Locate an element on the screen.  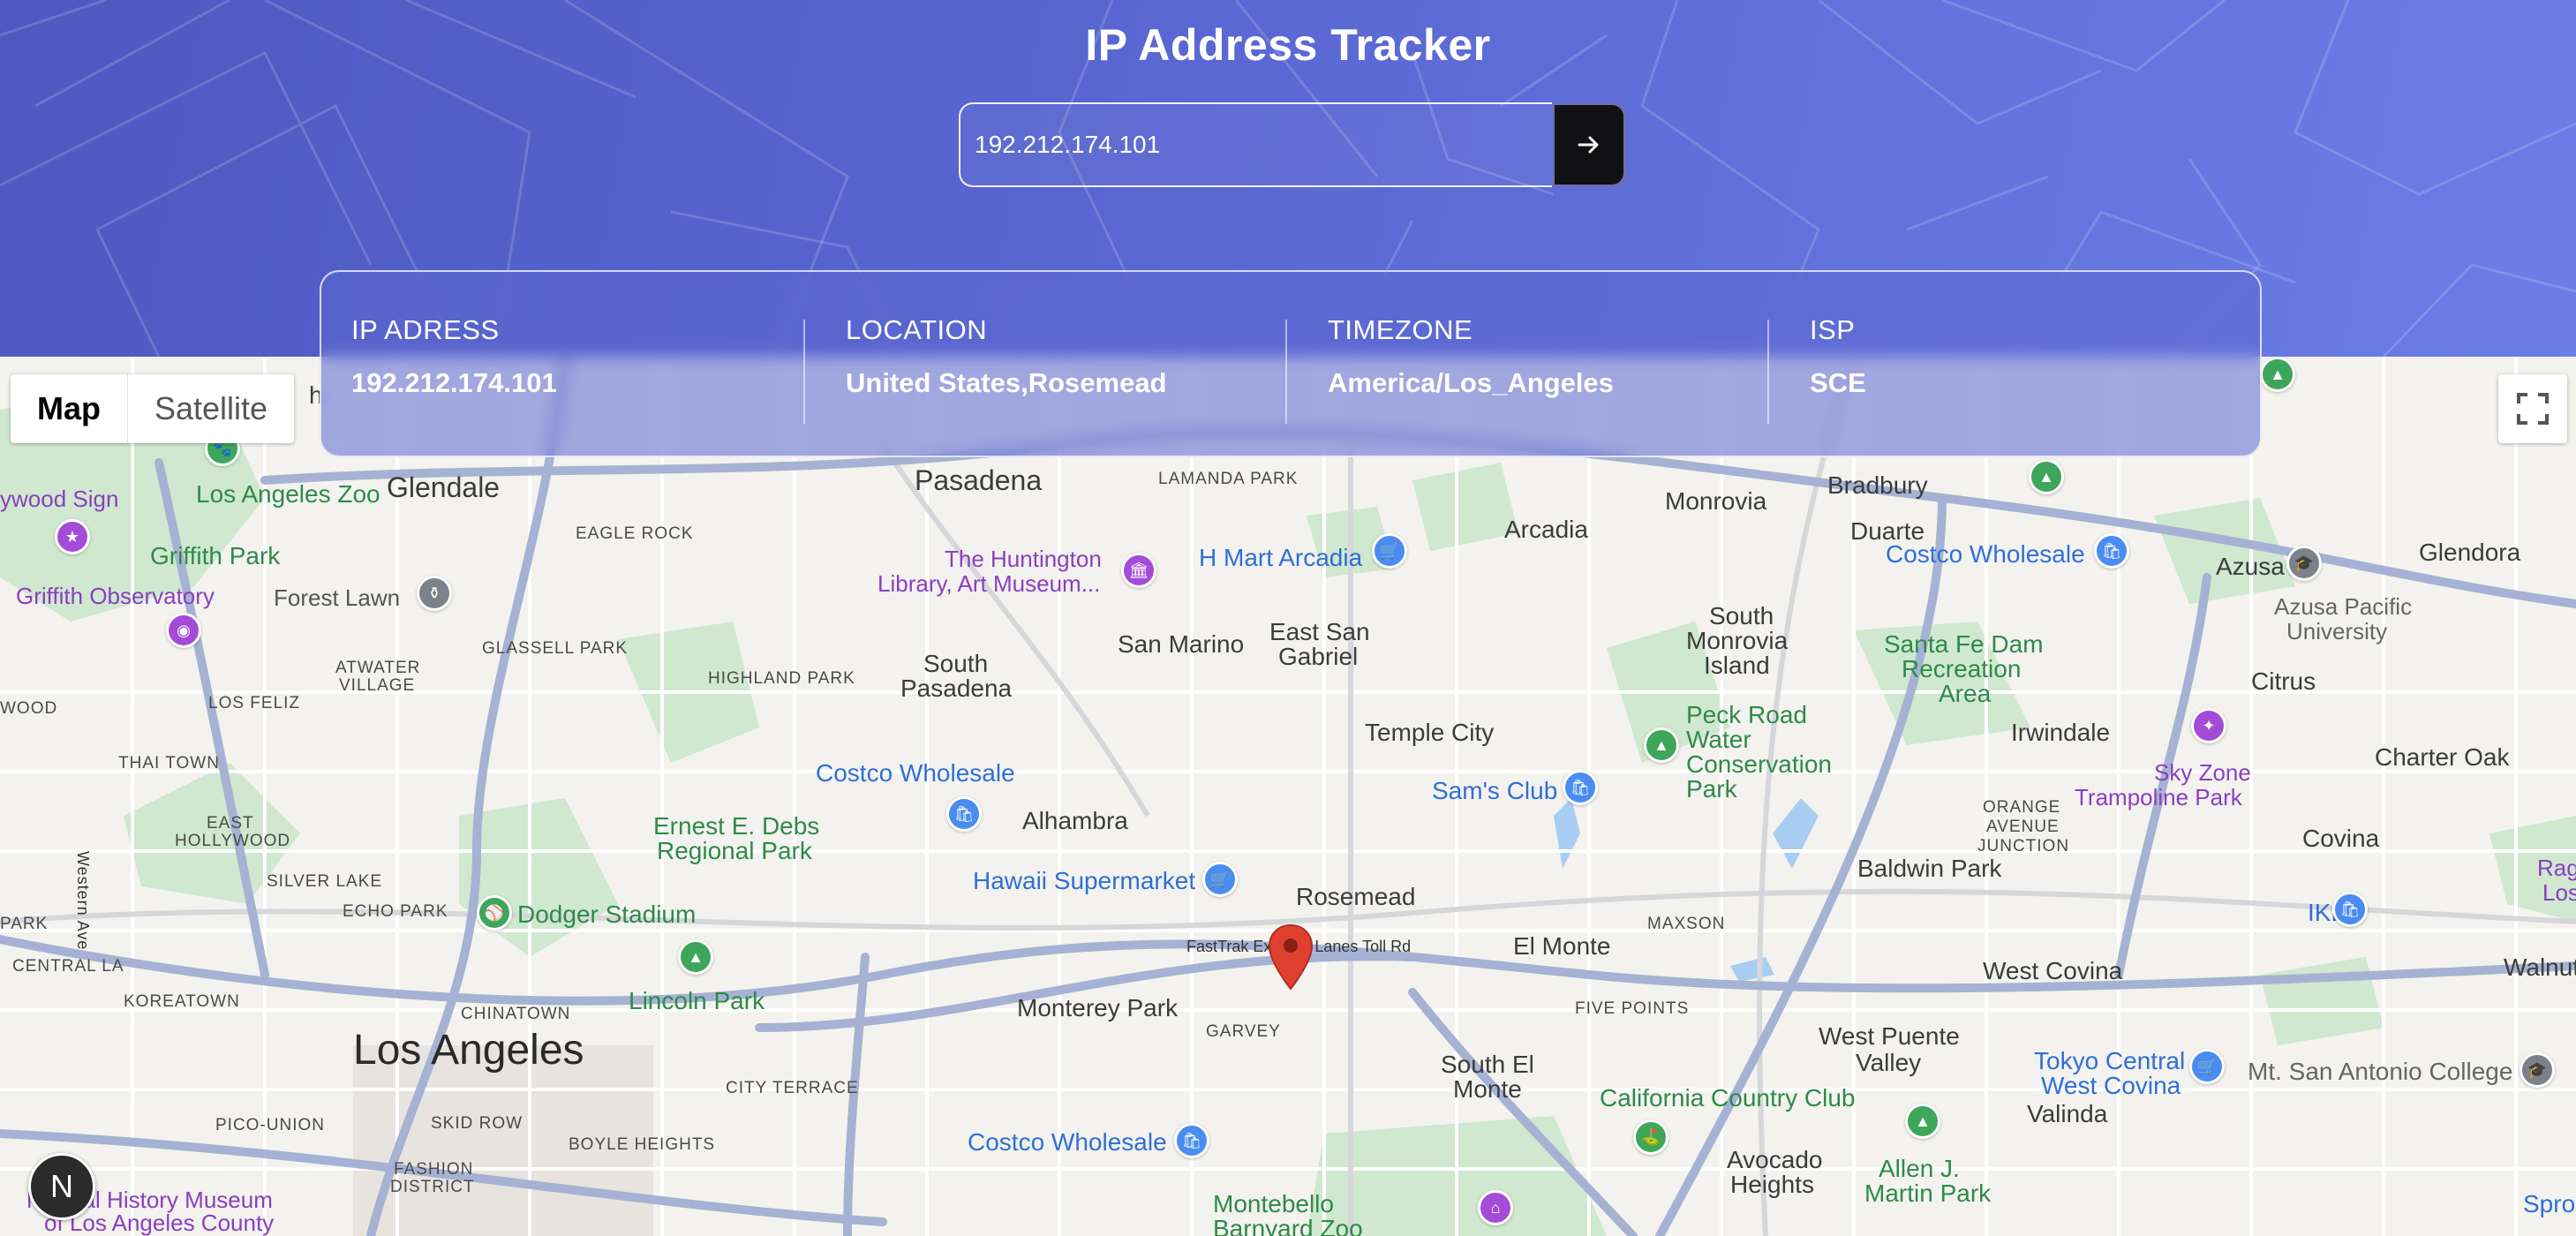
search-bar is located at coordinates (1292, 145).